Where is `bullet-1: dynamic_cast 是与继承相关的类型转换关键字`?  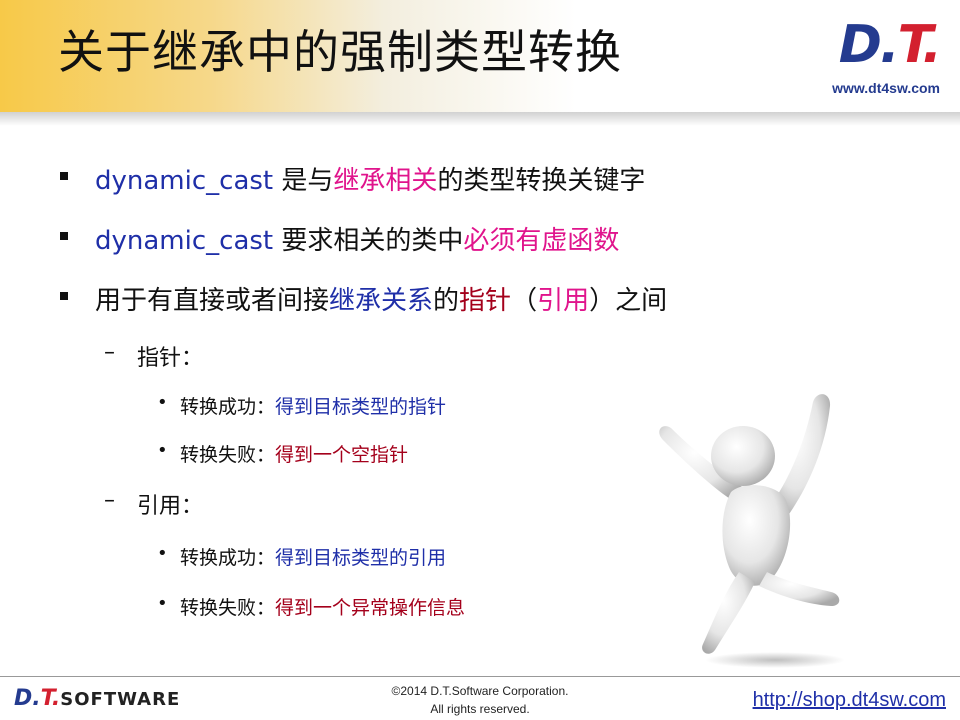
bullet-1: dynamic_cast 是与继承相关的类型转换关键字 is located at coordinates (370, 178).